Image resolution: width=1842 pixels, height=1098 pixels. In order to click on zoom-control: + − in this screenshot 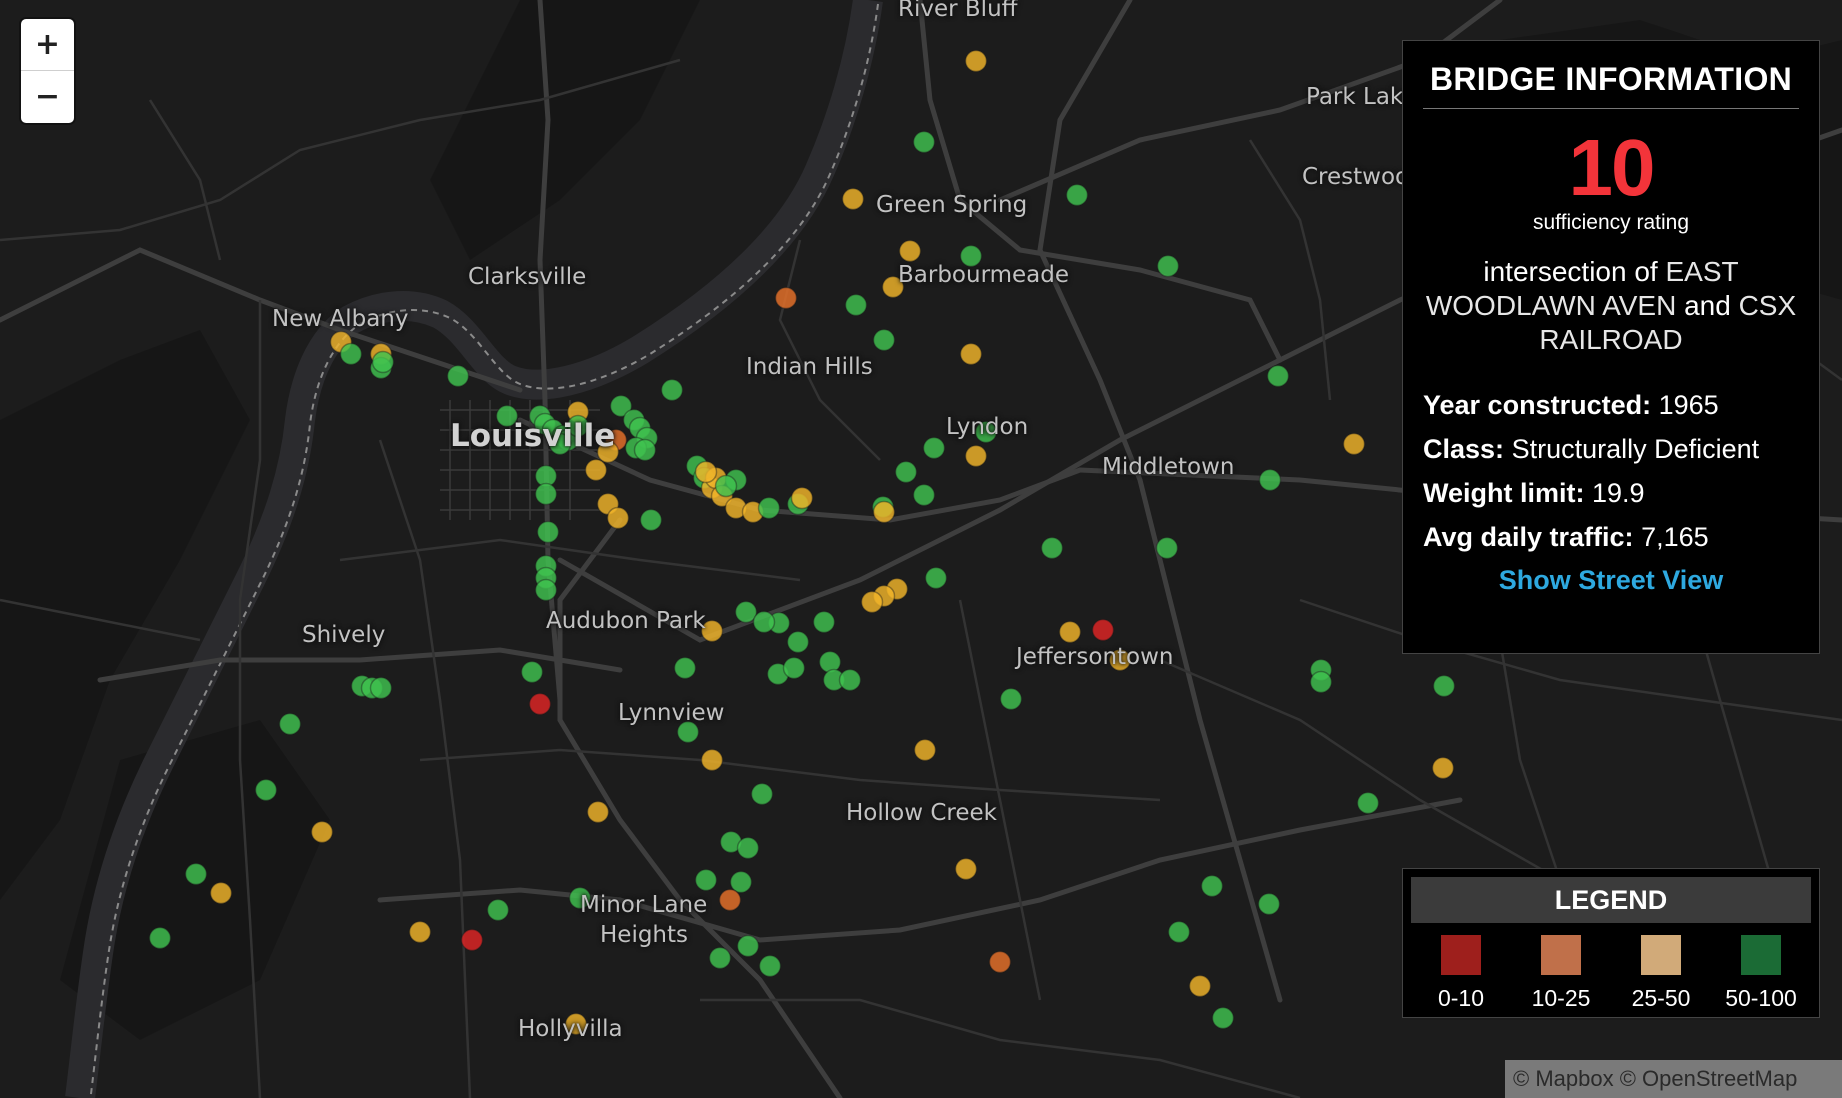, I will do `click(47, 71)`.